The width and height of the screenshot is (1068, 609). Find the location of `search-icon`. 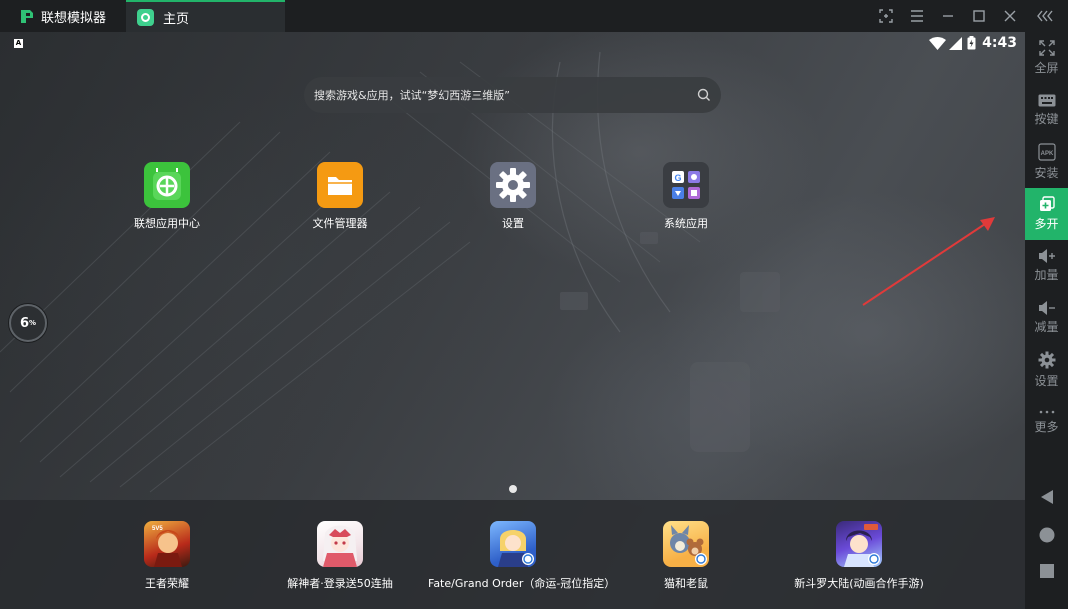

search-icon is located at coordinates (704, 95).